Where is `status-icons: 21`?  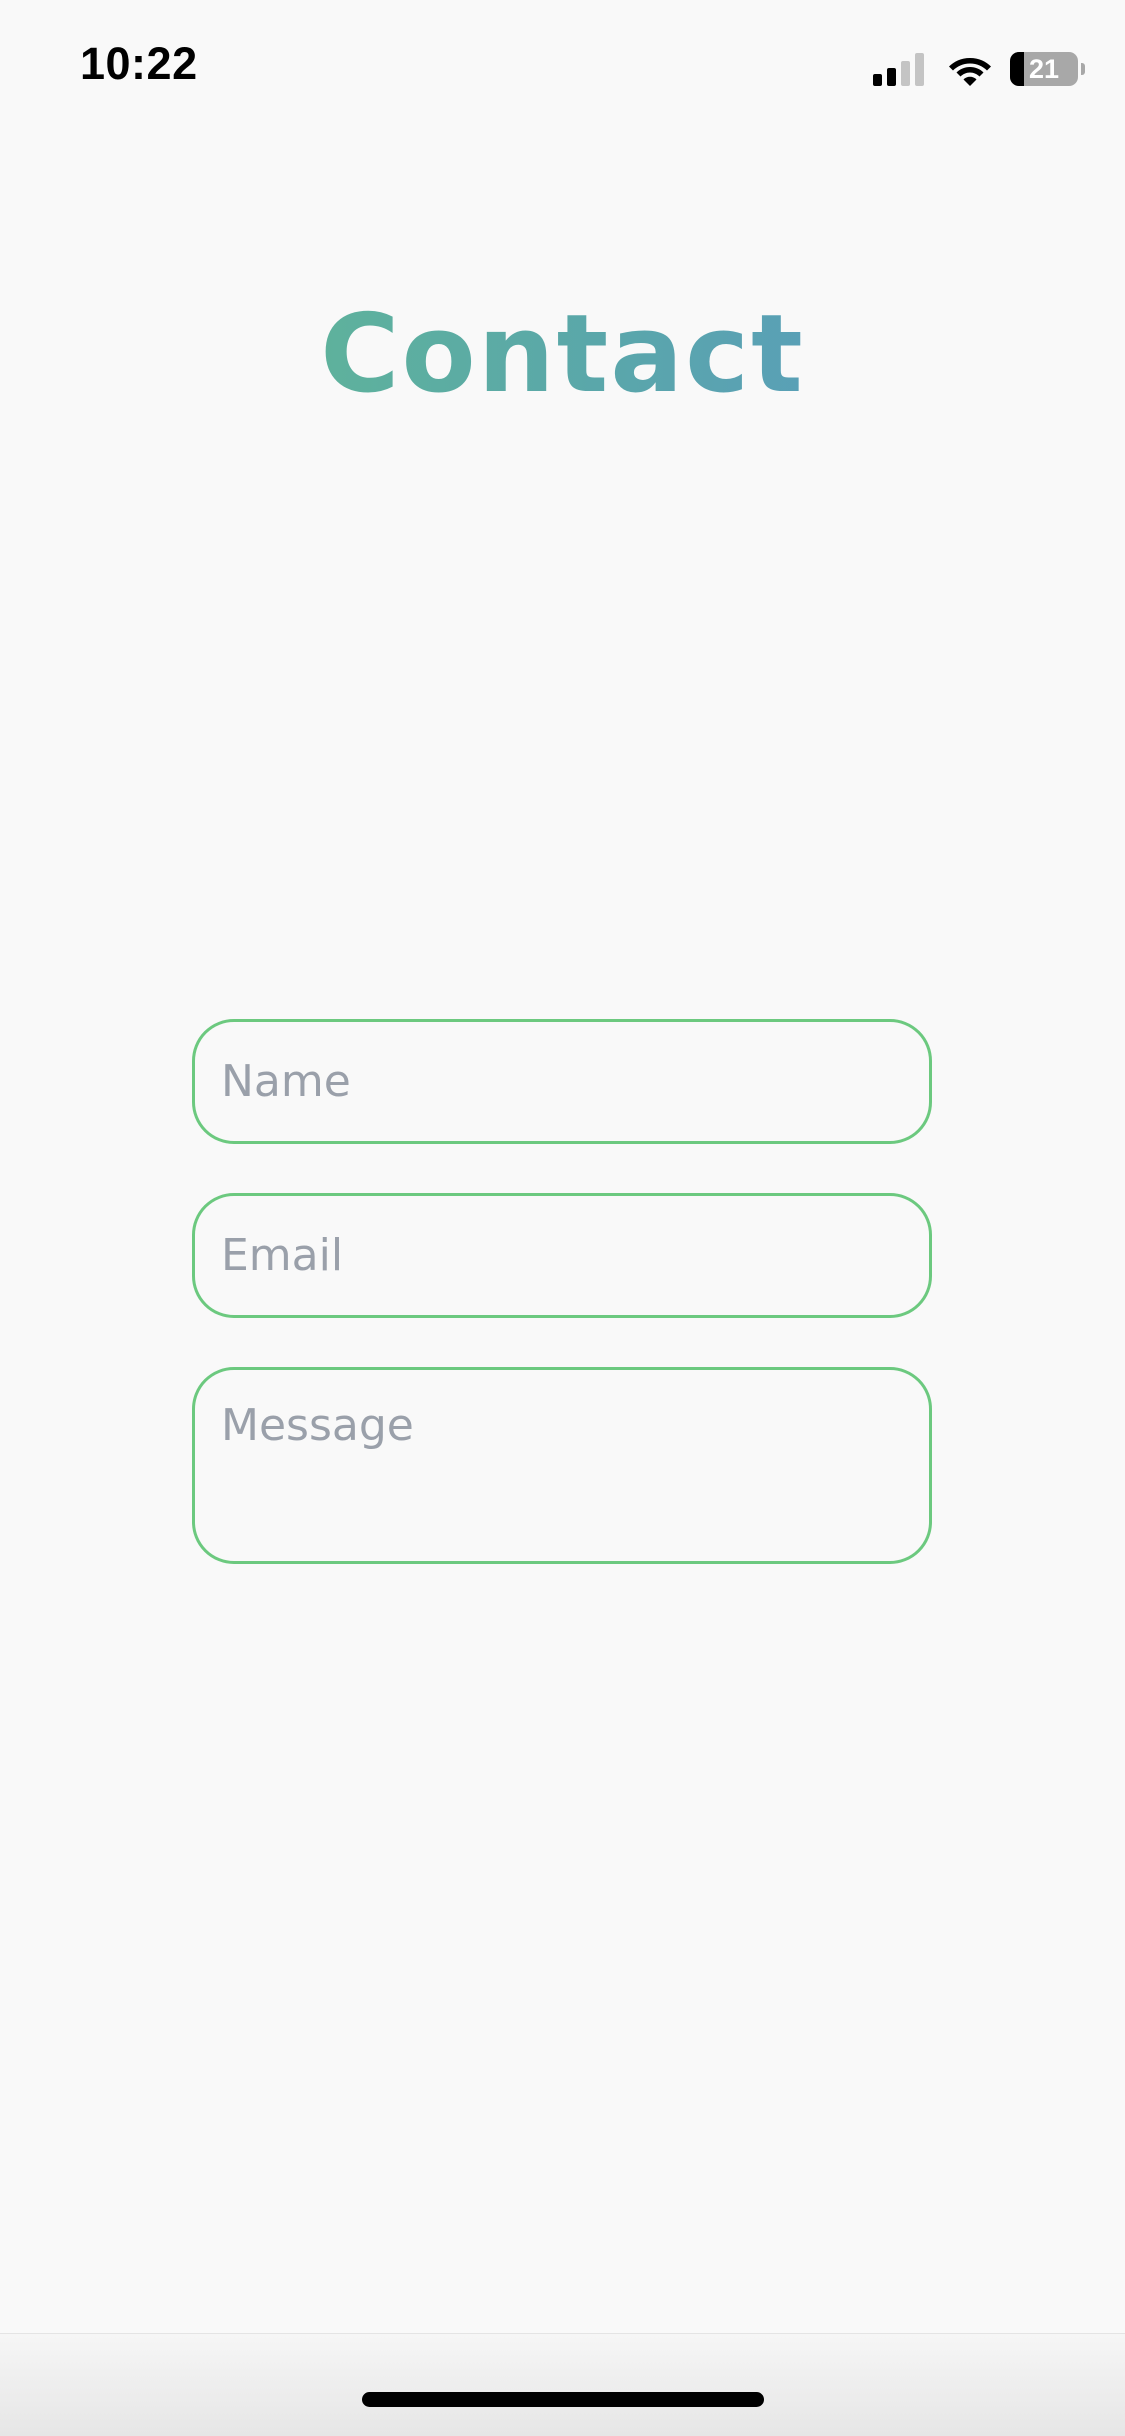 status-icons: 21 is located at coordinates (979, 69).